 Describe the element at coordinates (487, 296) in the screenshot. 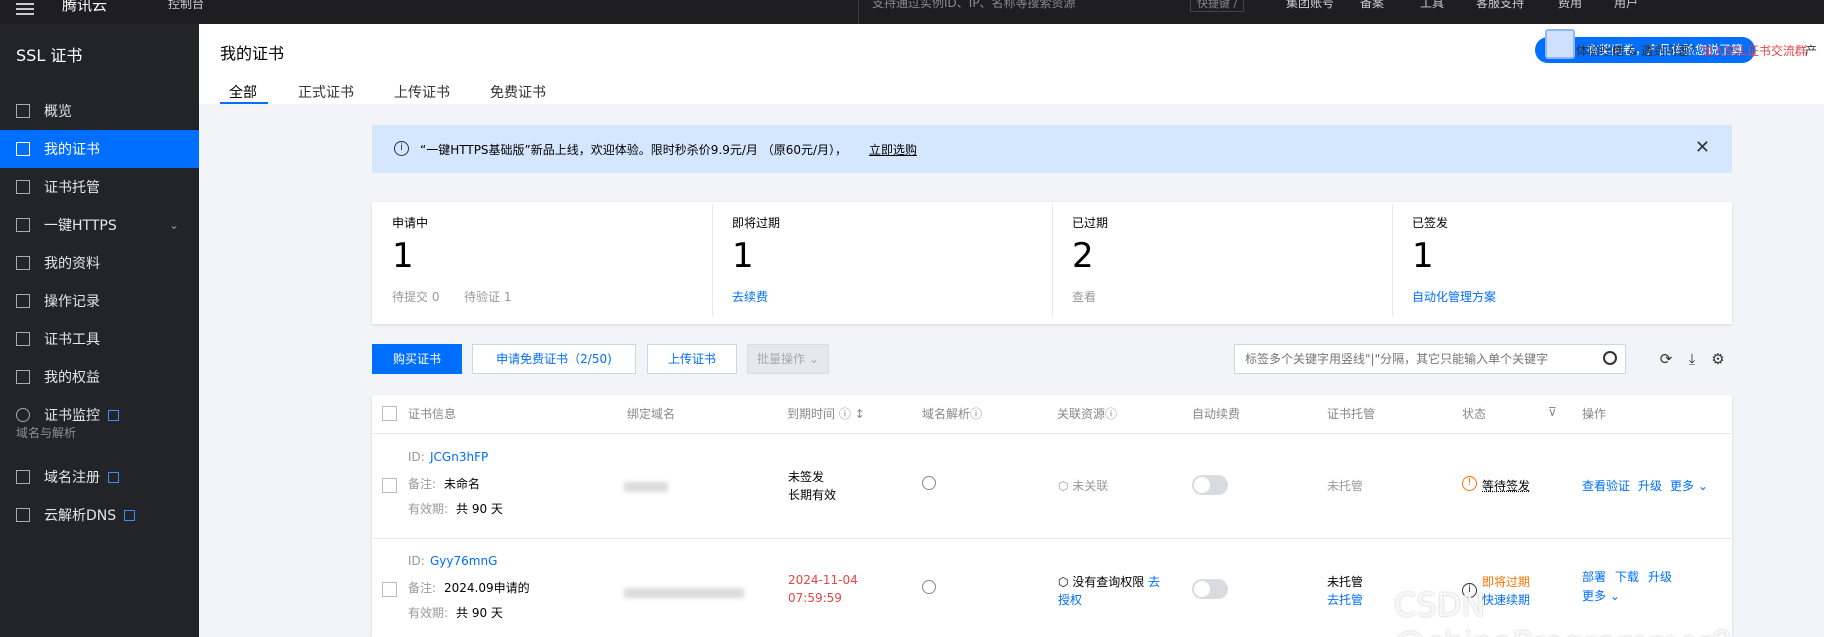

I see `pending-verify: 待验证 1` at that location.